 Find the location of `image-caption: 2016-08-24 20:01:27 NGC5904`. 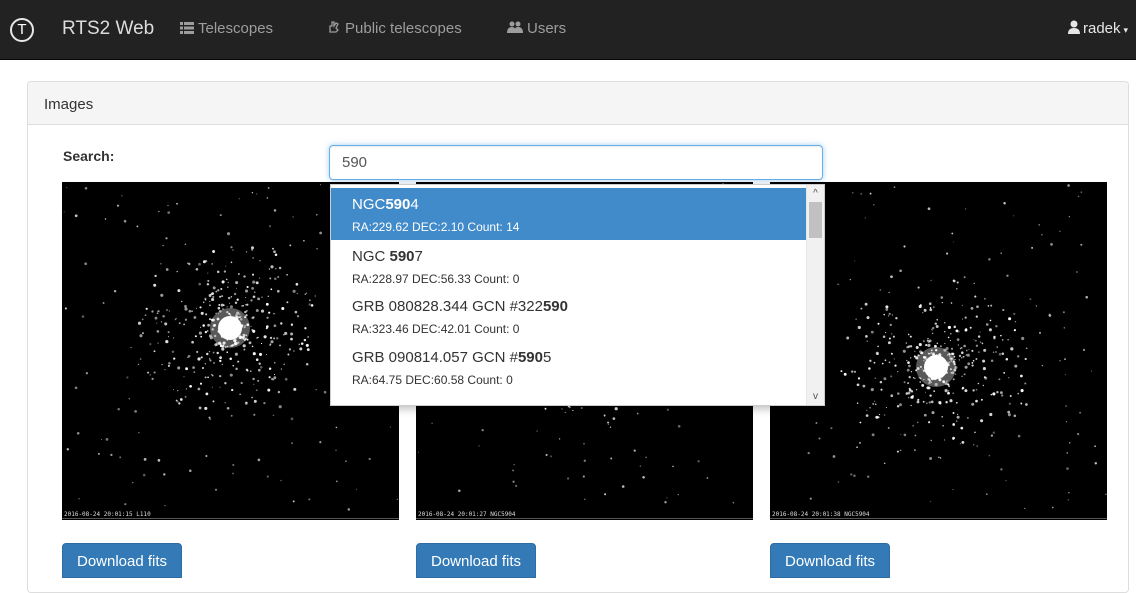

image-caption: 2016-08-24 20:01:27 NGC5904 is located at coordinates (467, 514).